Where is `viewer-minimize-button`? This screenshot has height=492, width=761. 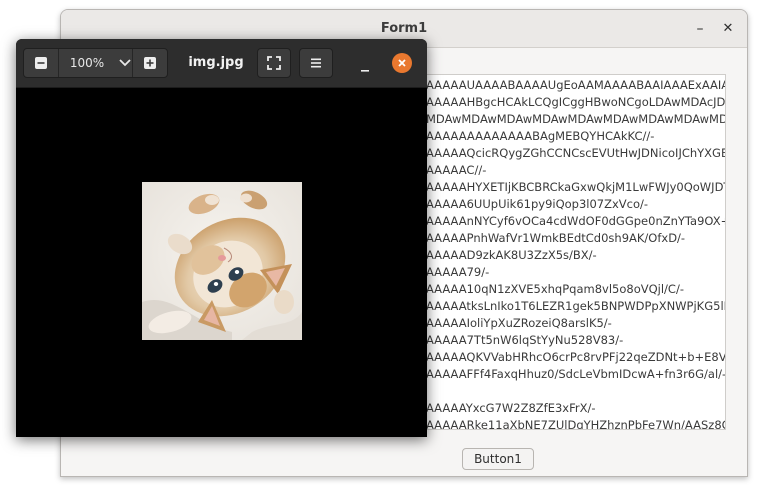 viewer-minimize-button is located at coordinates (365, 63).